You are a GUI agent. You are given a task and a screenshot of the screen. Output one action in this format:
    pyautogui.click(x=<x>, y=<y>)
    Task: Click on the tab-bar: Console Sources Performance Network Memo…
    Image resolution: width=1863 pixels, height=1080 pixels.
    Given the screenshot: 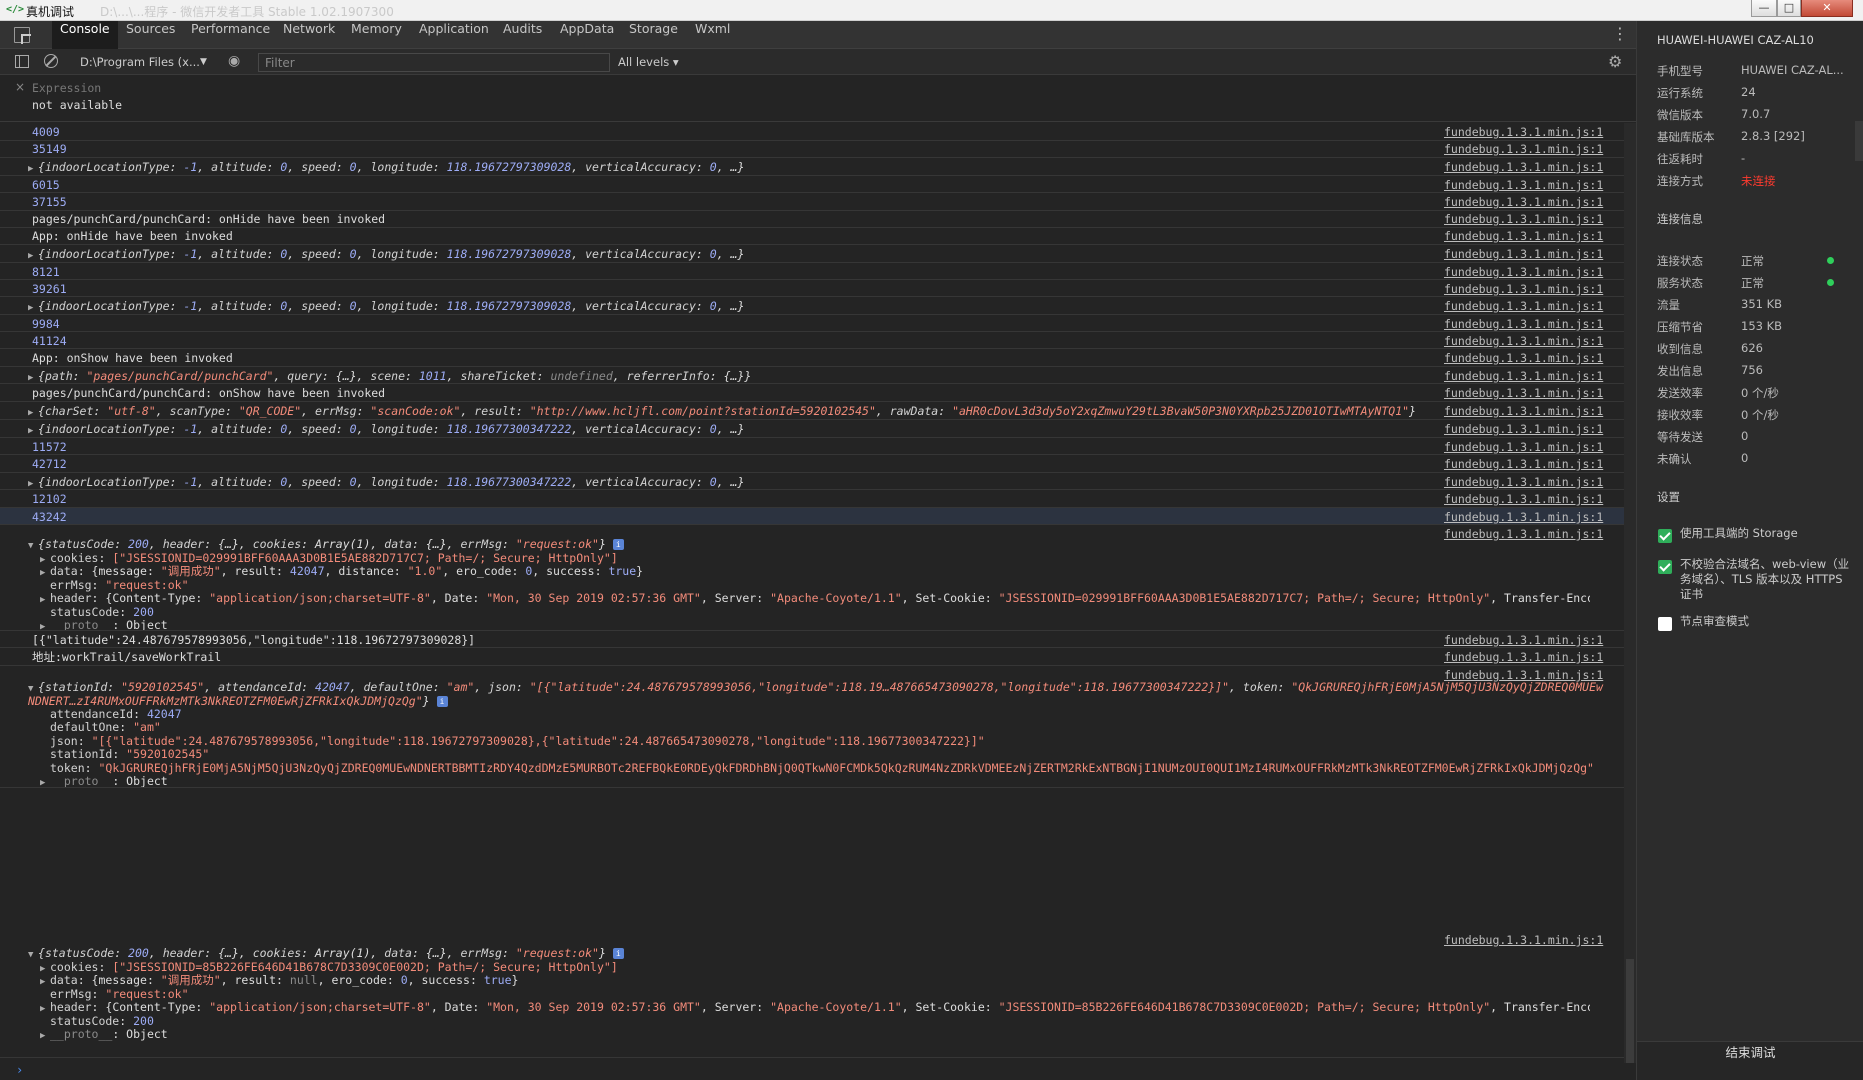 What is the action you would take?
    pyautogui.click(x=818, y=35)
    